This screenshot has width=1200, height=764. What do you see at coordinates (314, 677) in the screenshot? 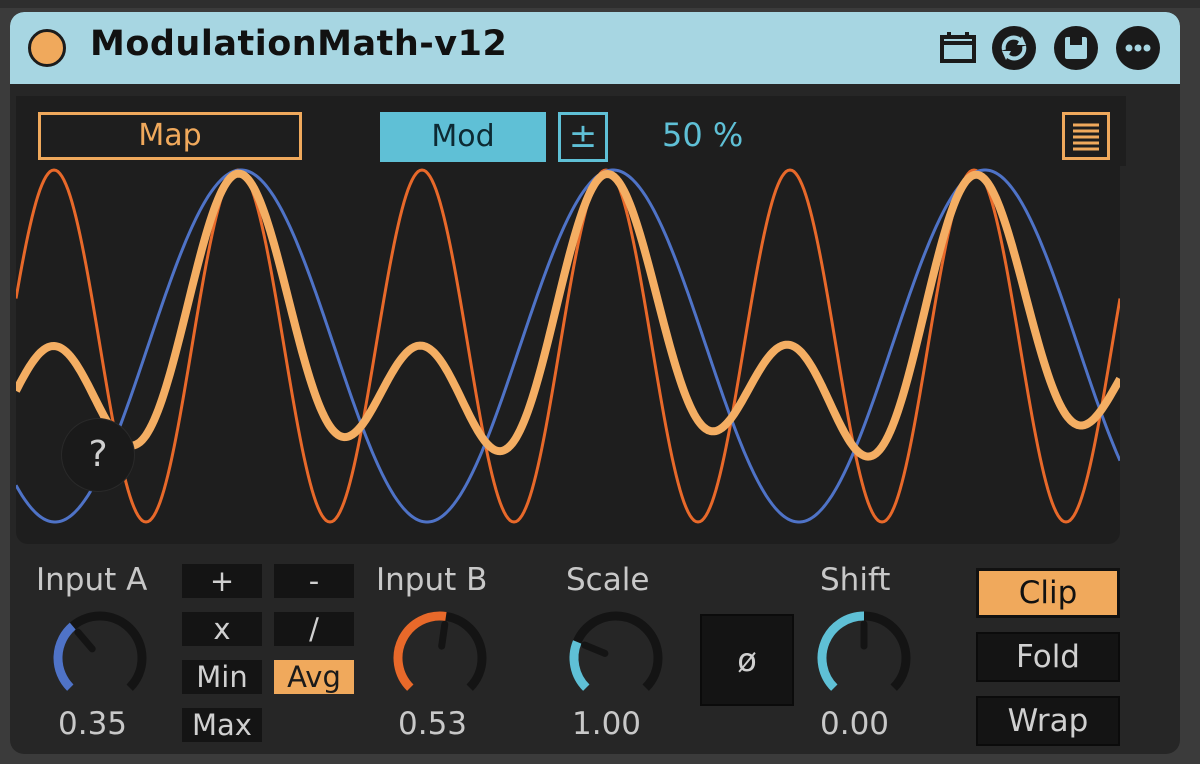
I see `op-avg-button: Avg` at bounding box center [314, 677].